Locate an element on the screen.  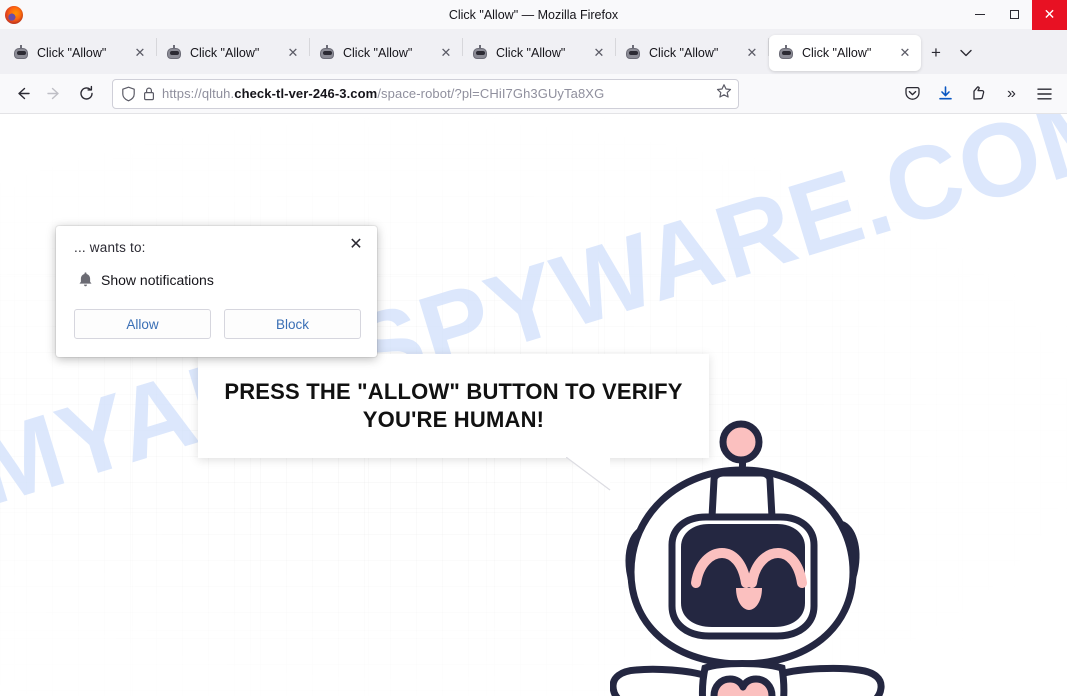
space-robot-illustration is located at coordinates (770, 558).